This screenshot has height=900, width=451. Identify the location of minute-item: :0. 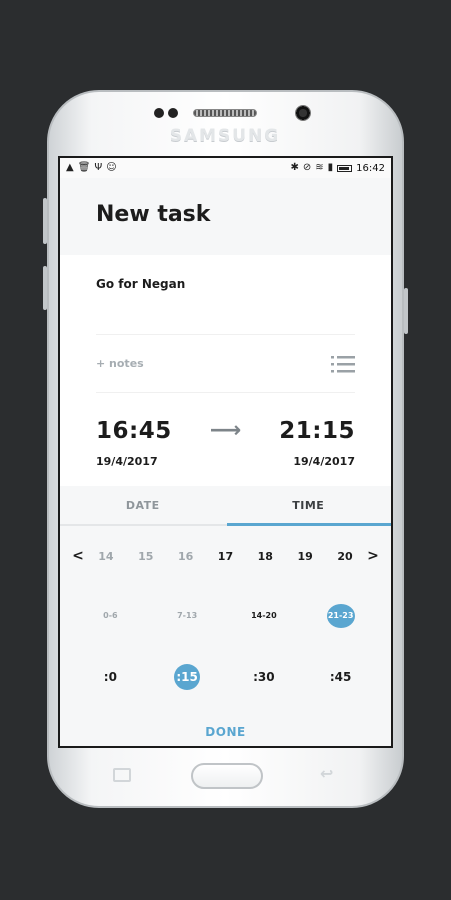
(110, 677).